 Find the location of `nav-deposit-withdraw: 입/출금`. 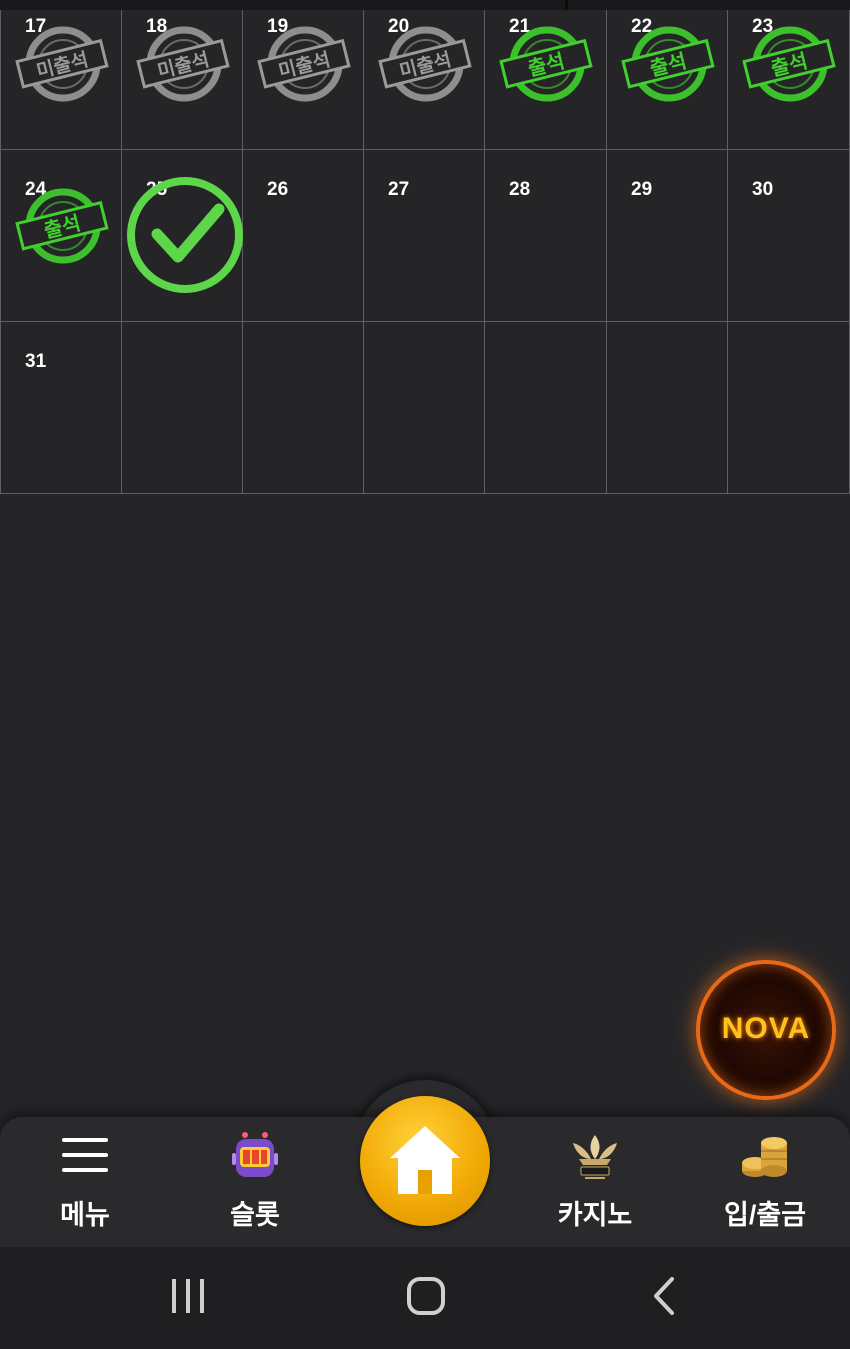

nav-deposit-withdraw: 입/출금 is located at coordinates (765, 1182).